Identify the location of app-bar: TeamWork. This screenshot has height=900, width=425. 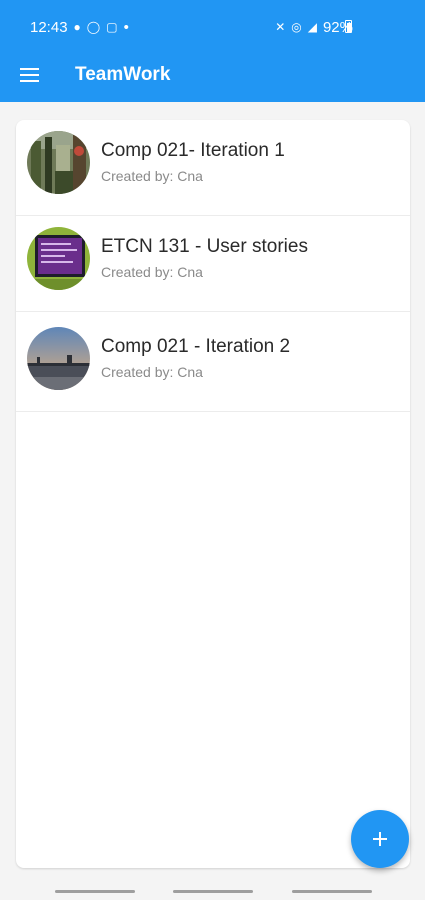
(212, 77).